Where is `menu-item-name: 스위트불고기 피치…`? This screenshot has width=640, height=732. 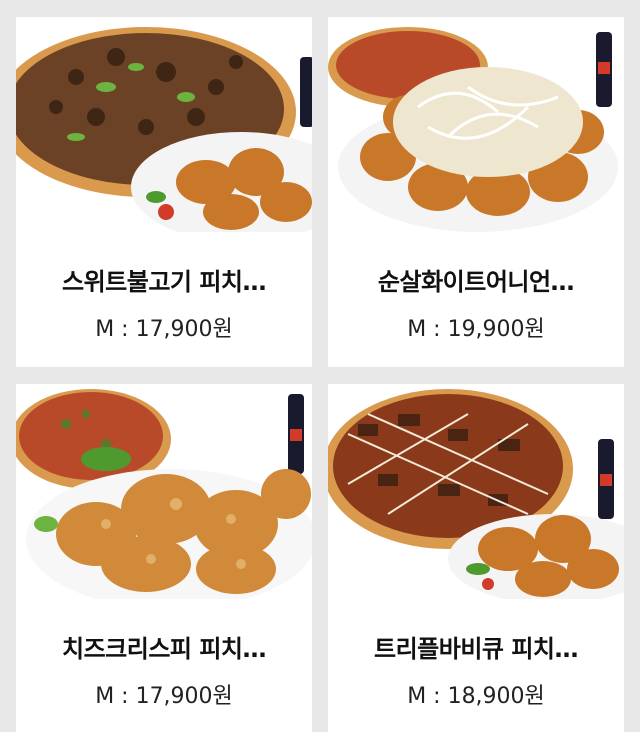 menu-item-name: 스위트불고기 피치… is located at coordinates (164, 282).